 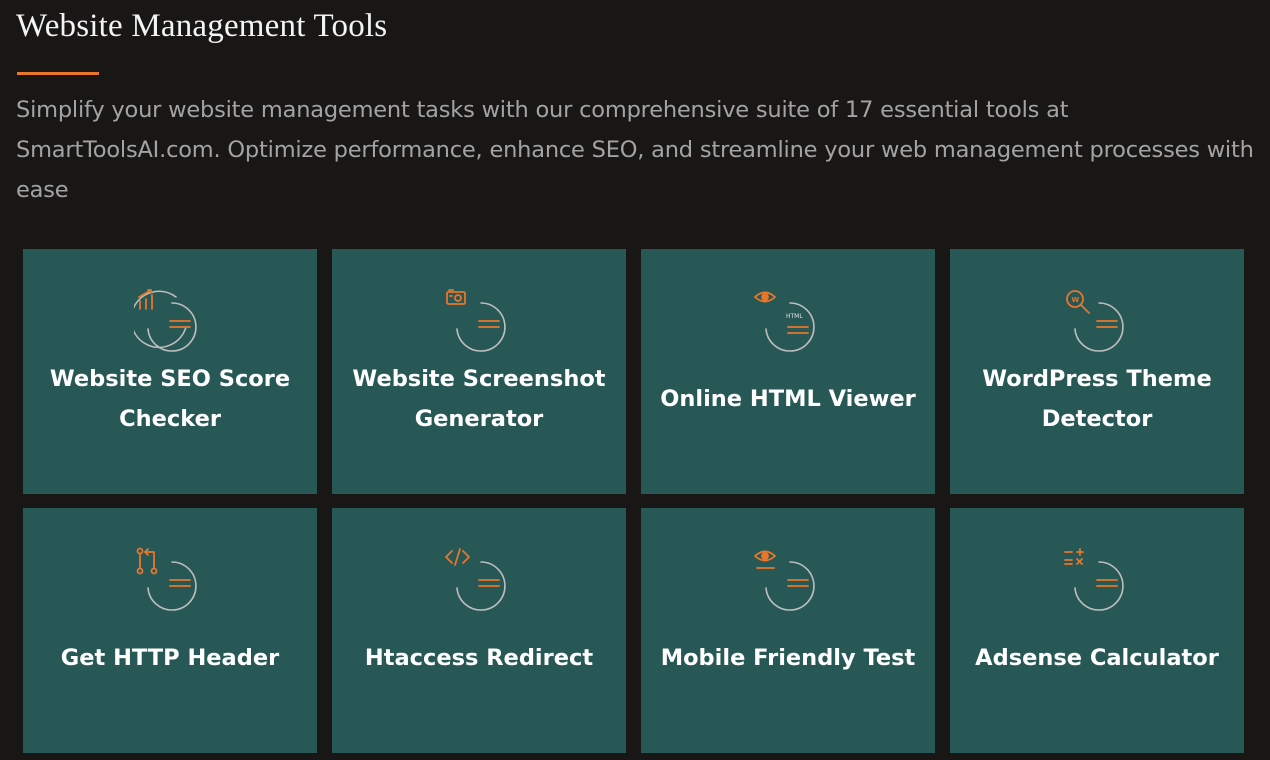 What do you see at coordinates (202, 26) in the screenshot?
I see `section-title: Website Management Tools` at bounding box center [202, 26].